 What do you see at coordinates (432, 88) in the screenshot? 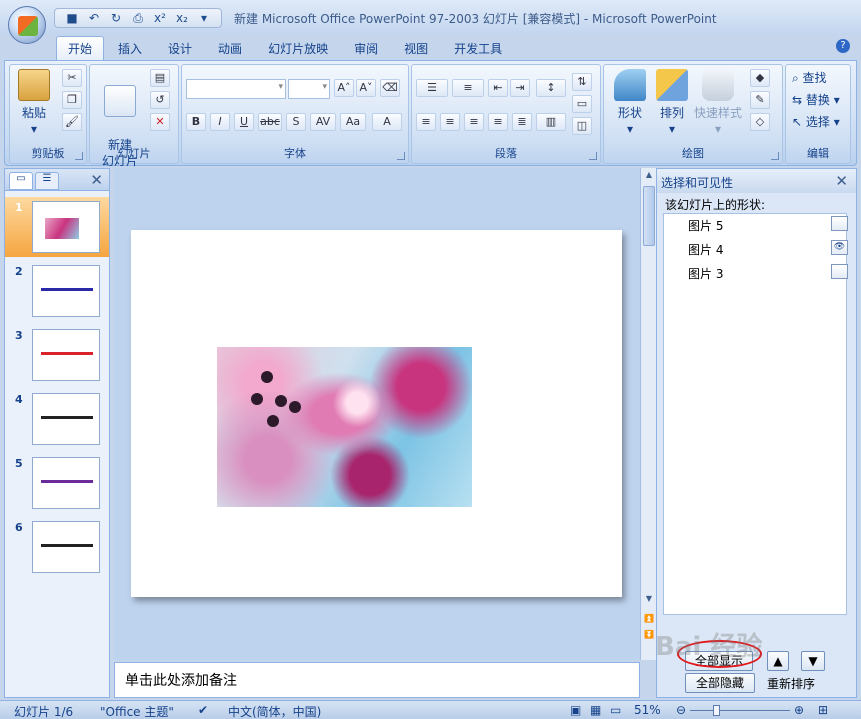
I see `bullets-icon: ☰` at bounding box center [432, 88].